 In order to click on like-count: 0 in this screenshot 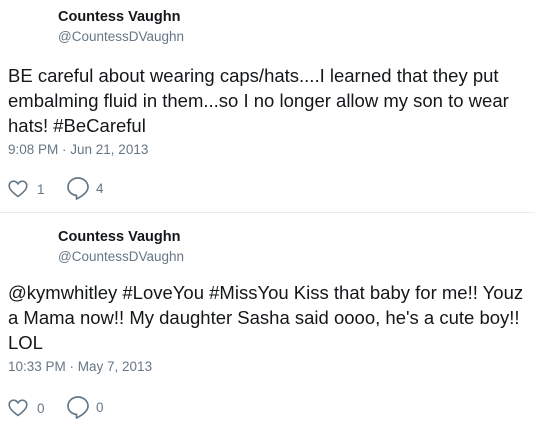, I will do `click(41, 408)`.